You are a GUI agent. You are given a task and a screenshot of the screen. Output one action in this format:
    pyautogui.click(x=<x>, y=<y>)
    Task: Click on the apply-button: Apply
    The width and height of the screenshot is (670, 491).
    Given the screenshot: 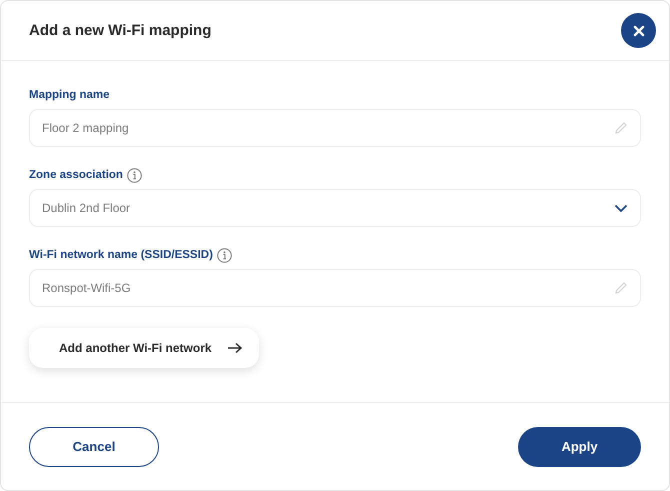 What is the action you would take?
    pyautogui.click(x=579, y=446)
    